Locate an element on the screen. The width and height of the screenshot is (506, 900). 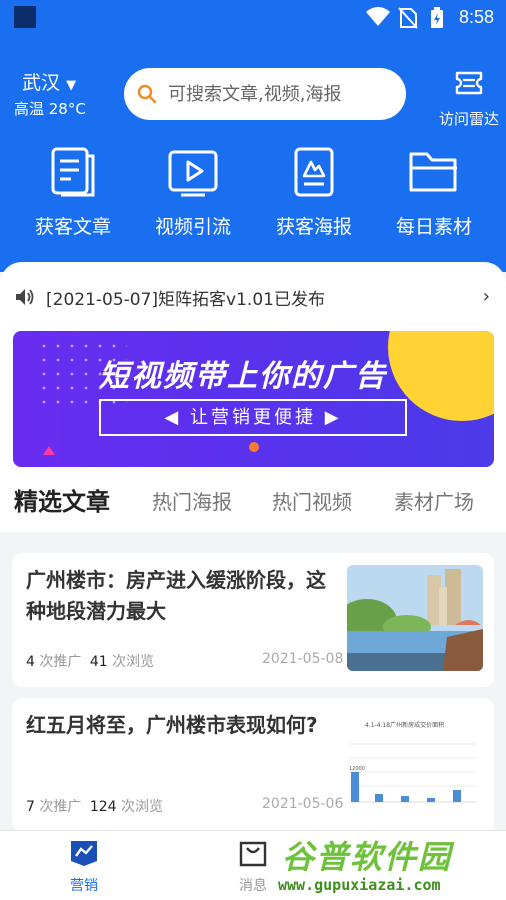
city-selector: 武汉 ▼ is located at coordinates (49, 81).